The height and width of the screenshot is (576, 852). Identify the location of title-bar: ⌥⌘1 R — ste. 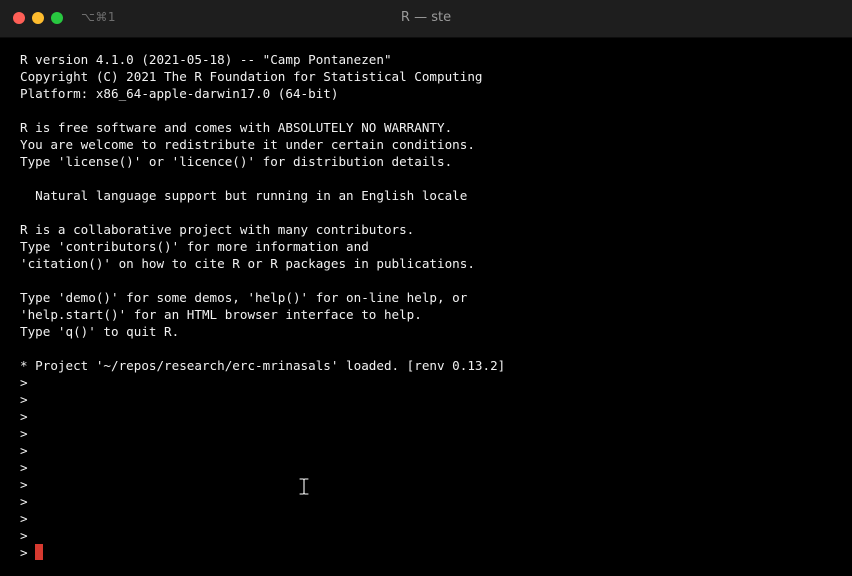
(426, 19).